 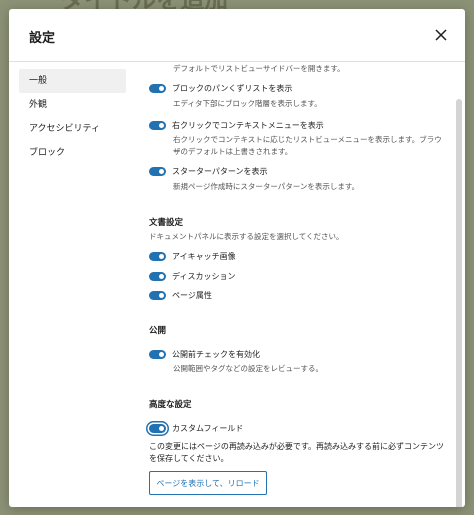 I want to click on option-label: アイキャッチ画像, so click(x=204, y=256).